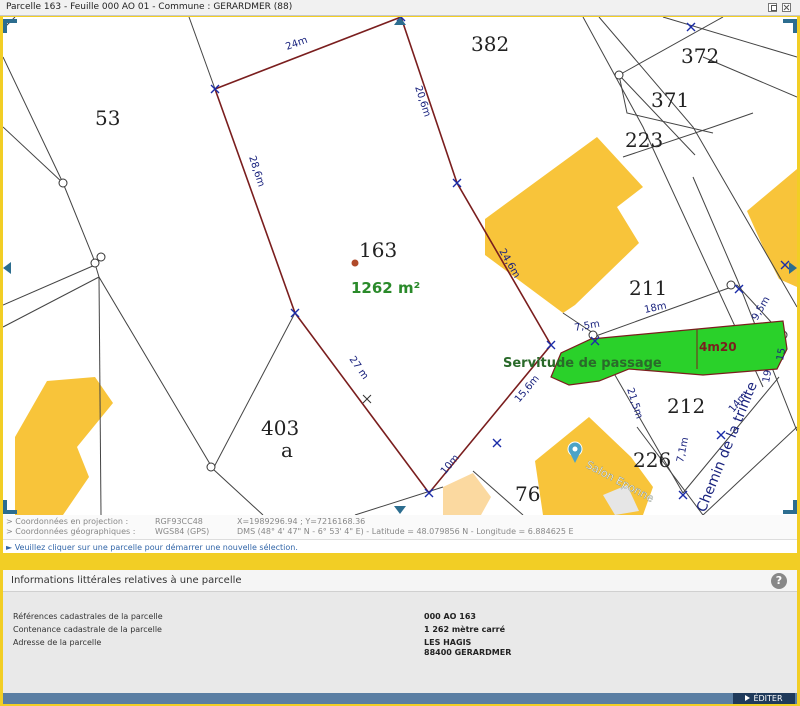 The height and width of the screenshot is (706, 800). I want to click on maximize-icon, so click(772, 7).